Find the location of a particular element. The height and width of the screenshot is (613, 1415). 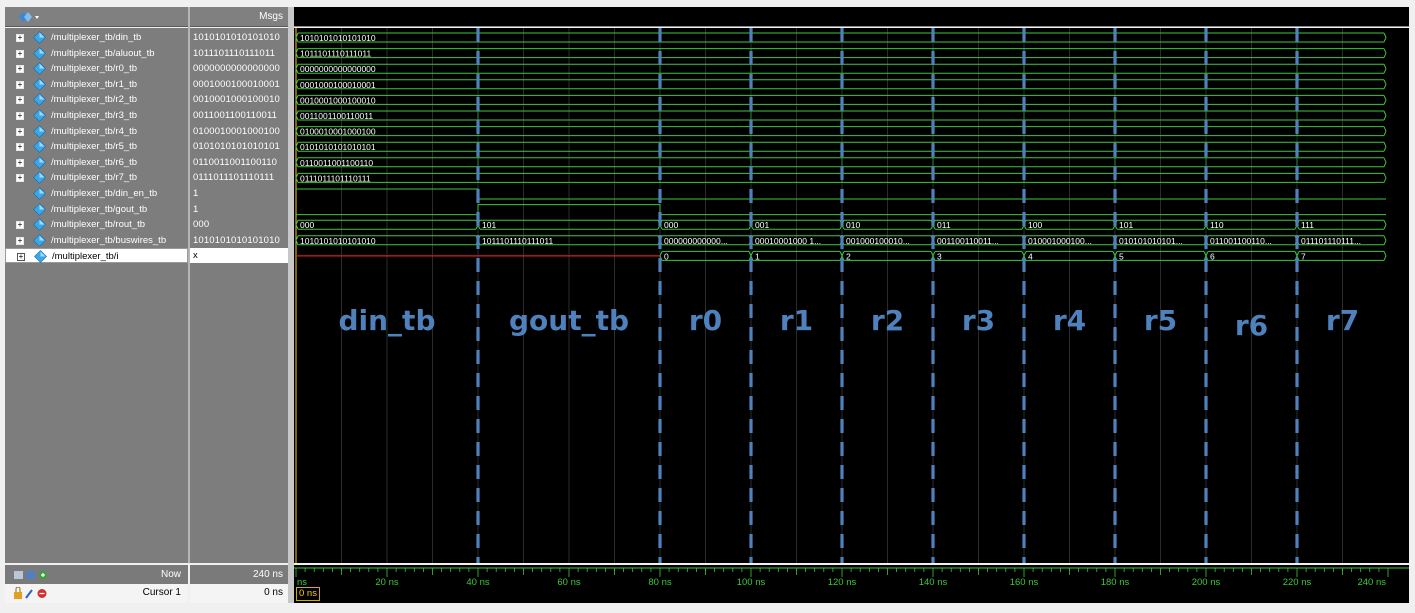

i-value-label: 5 is located at coordinates (1121, 256).